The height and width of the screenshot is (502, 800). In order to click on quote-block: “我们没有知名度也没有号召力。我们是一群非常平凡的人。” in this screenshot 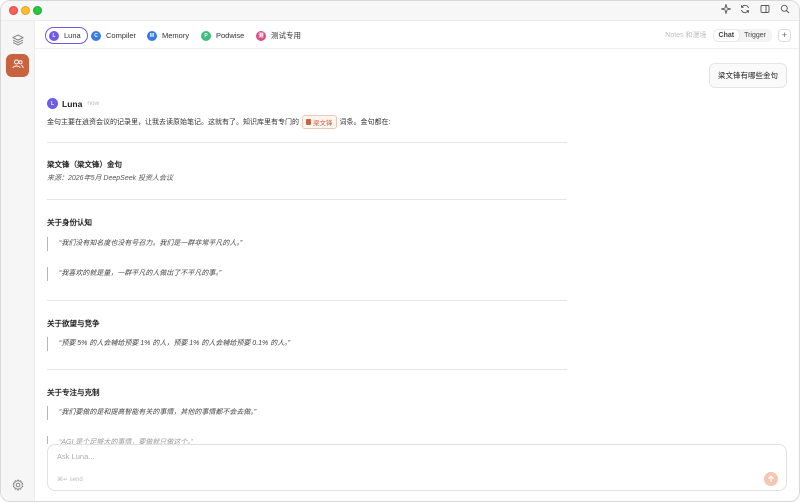, I will do `click(144, 244)`.